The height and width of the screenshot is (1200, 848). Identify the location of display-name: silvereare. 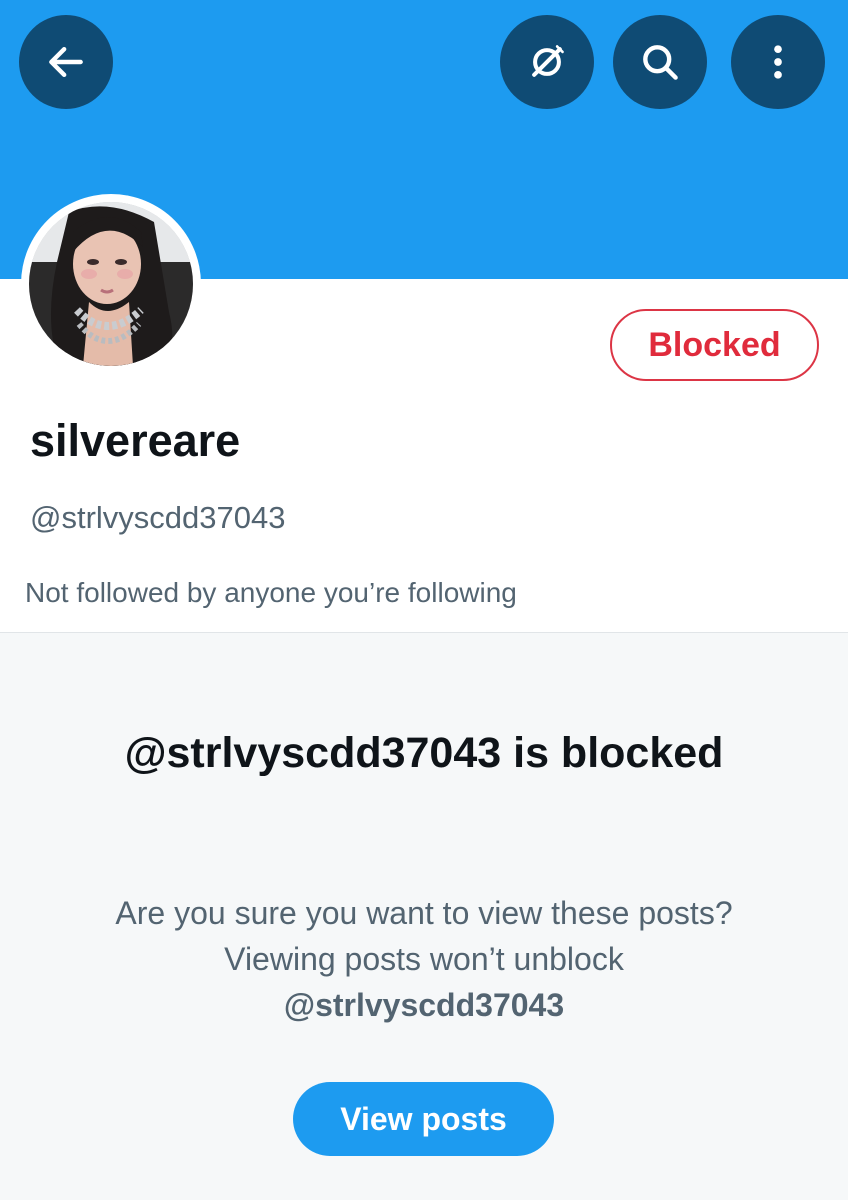
(135, 440).